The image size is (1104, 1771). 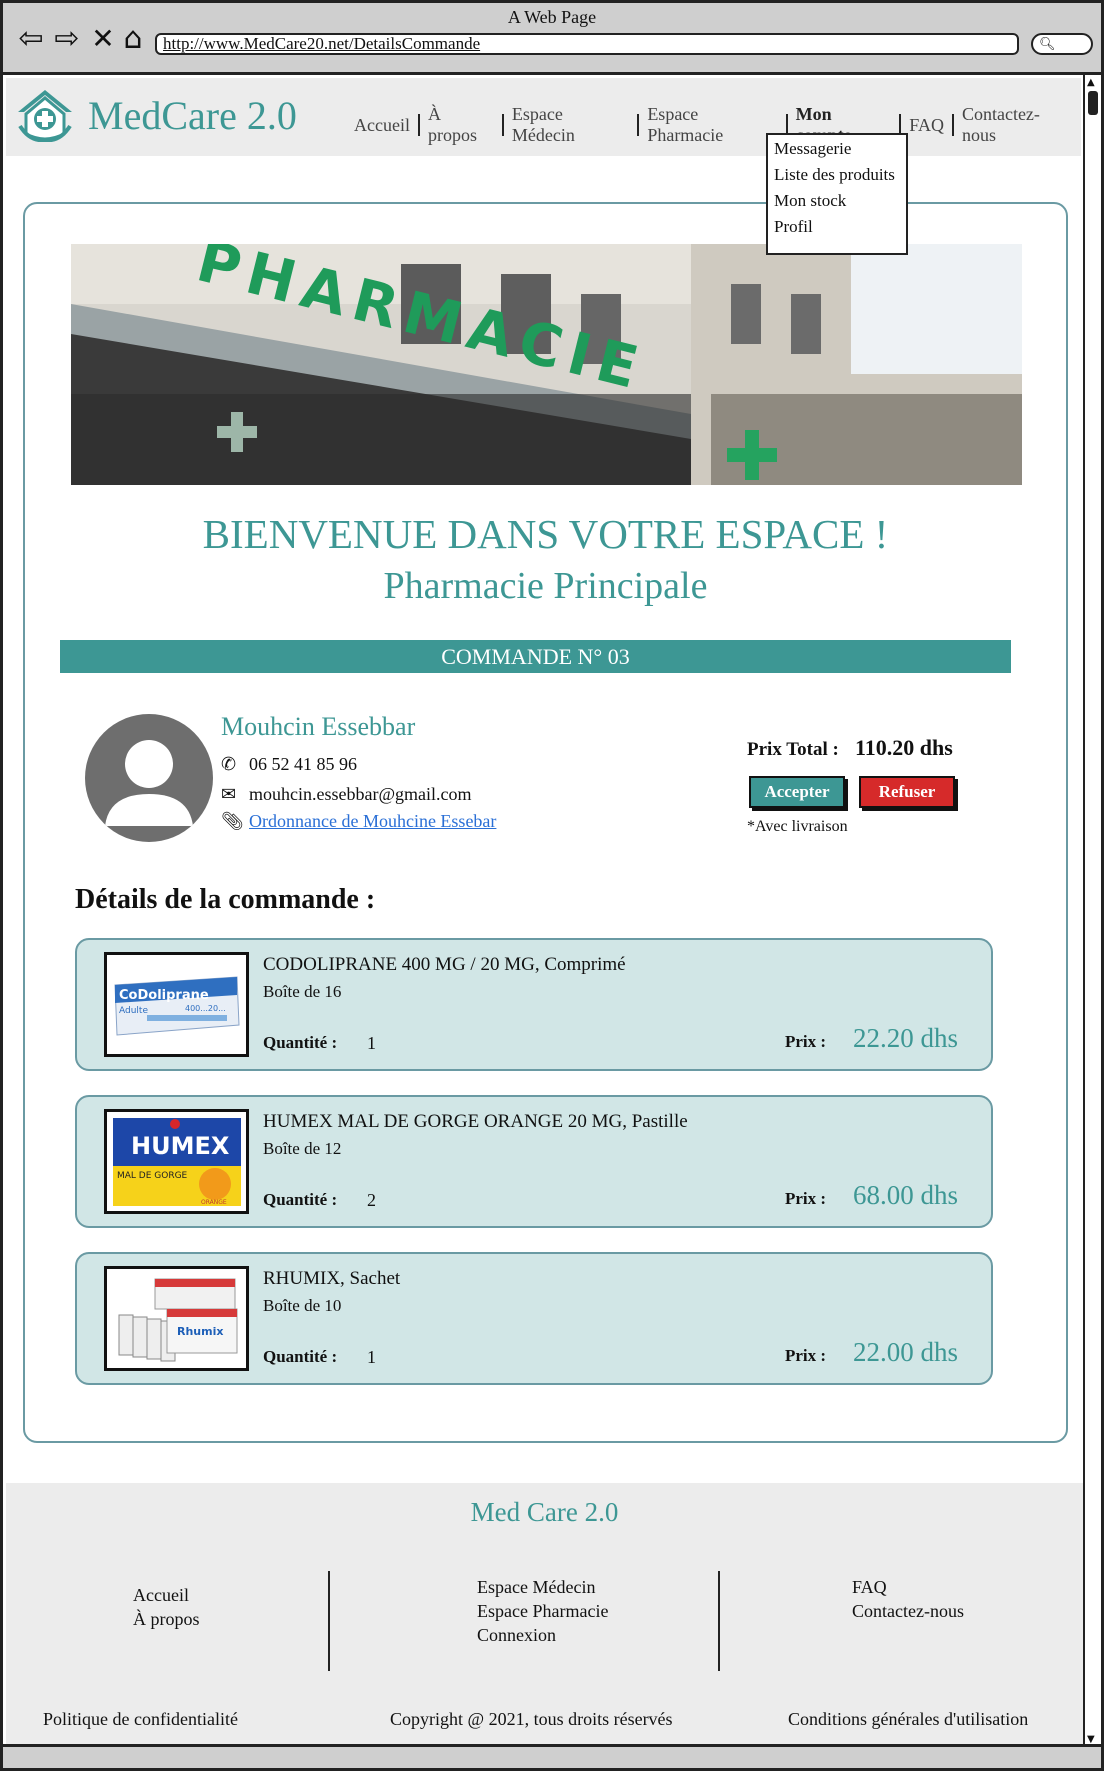 I want to click on user-avatar-icon, so click(x=149, y=783).